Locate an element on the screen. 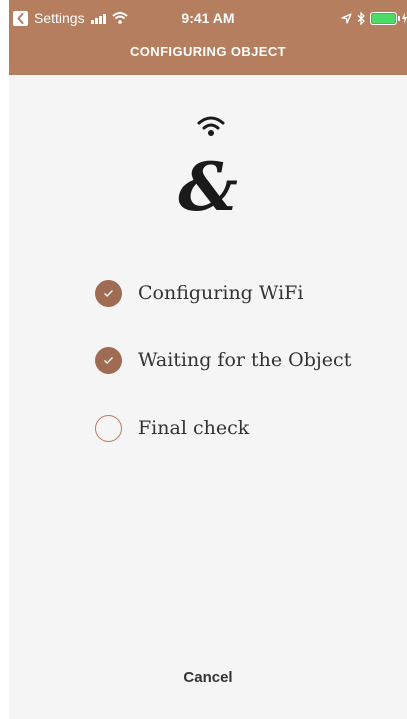 The image size is (407, 719). page-title: CONFIGURING OBJECT is located at coordinates (208, 51).